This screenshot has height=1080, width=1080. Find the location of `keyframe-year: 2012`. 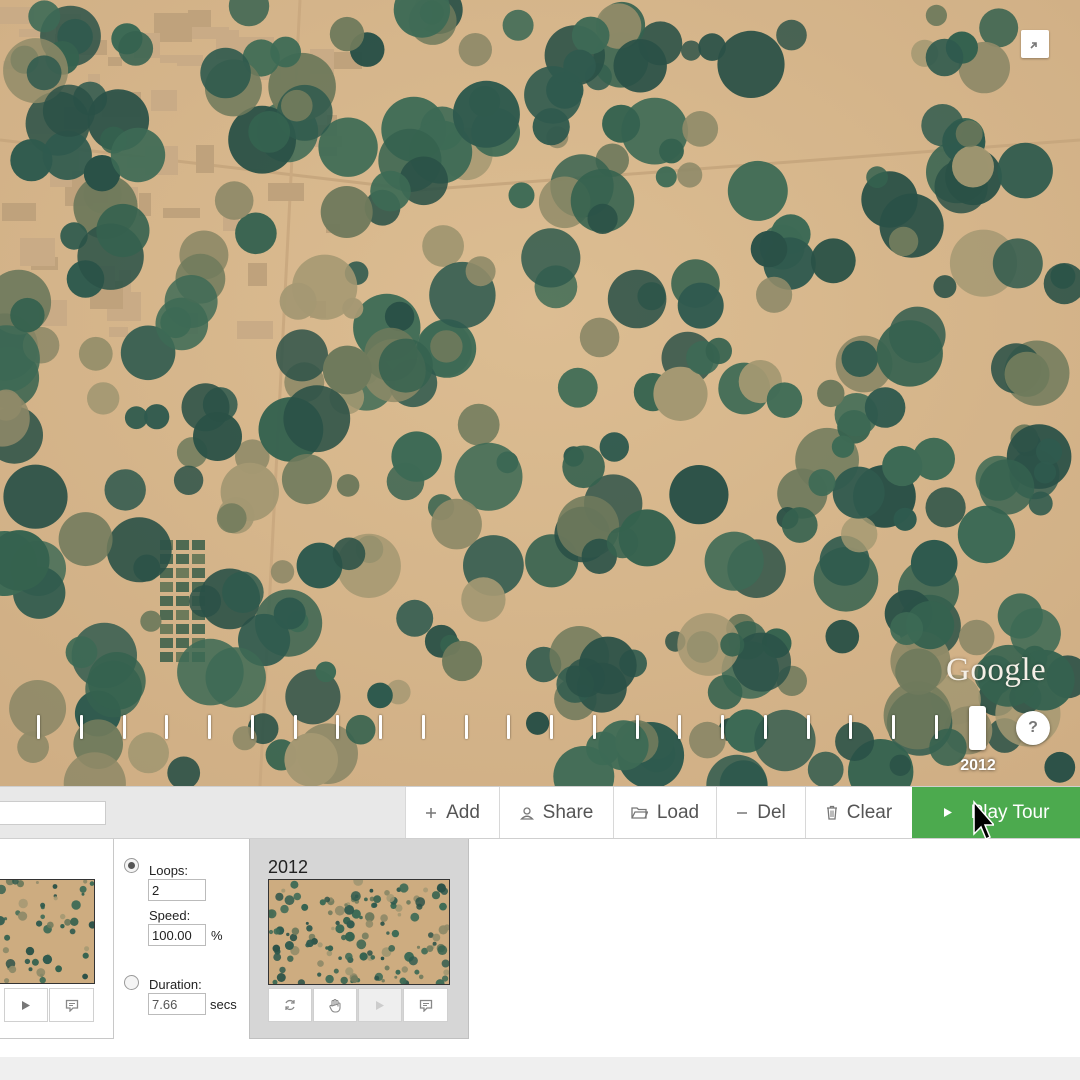

keyframe-year: 2012 is located at coordinates (288, 867).